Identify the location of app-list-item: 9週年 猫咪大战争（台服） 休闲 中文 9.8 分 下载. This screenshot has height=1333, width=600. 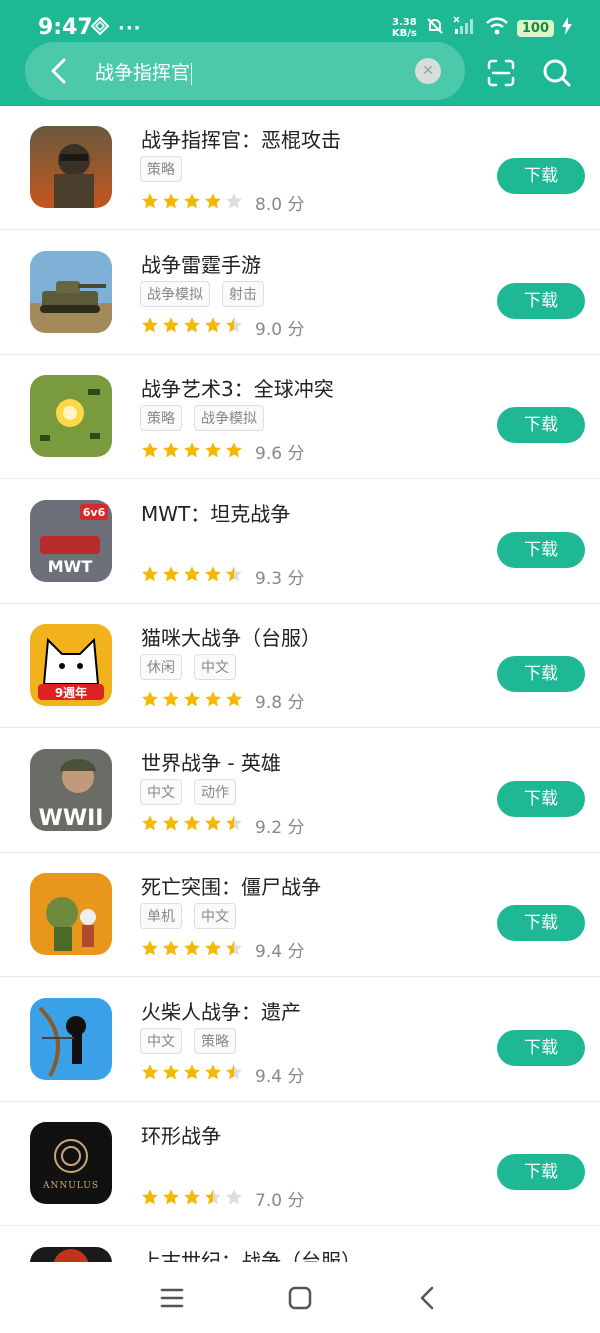
(300, 666).